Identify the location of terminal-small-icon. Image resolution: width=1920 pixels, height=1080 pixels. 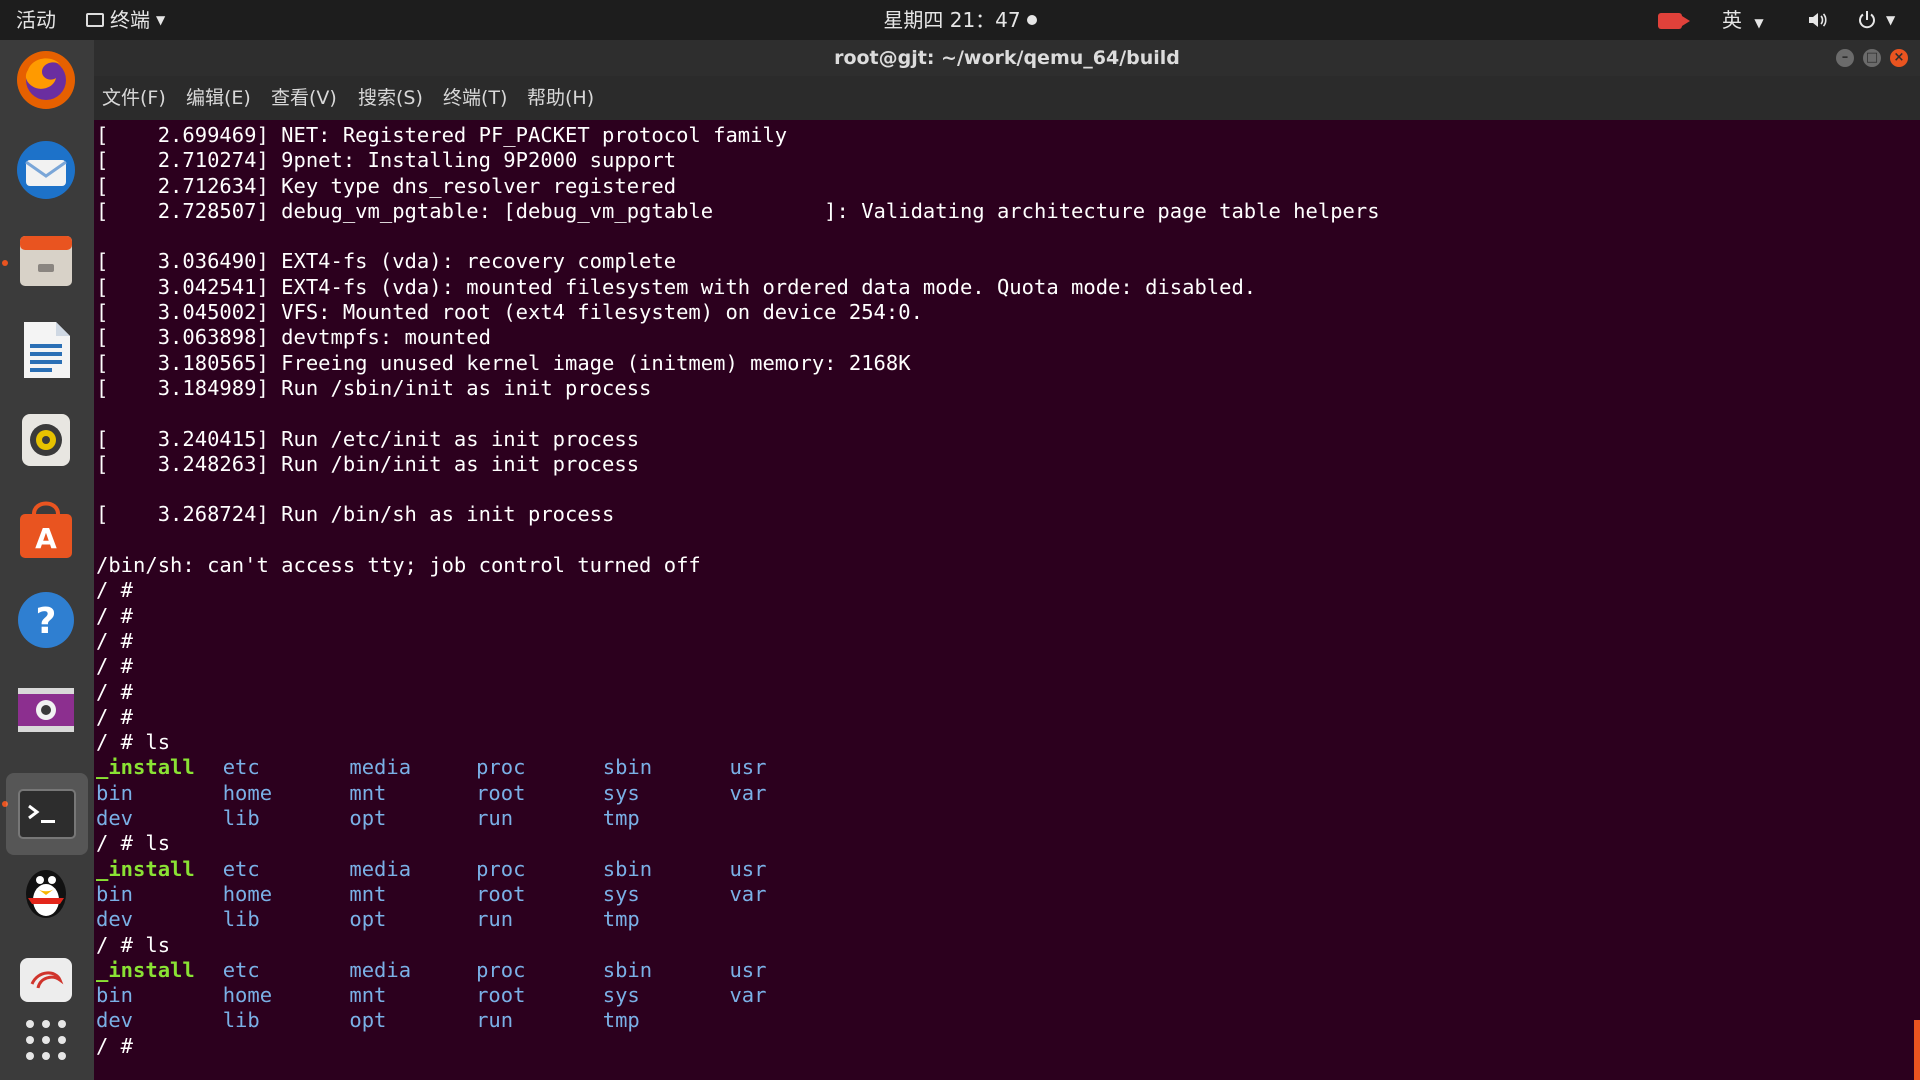
(95, 20).